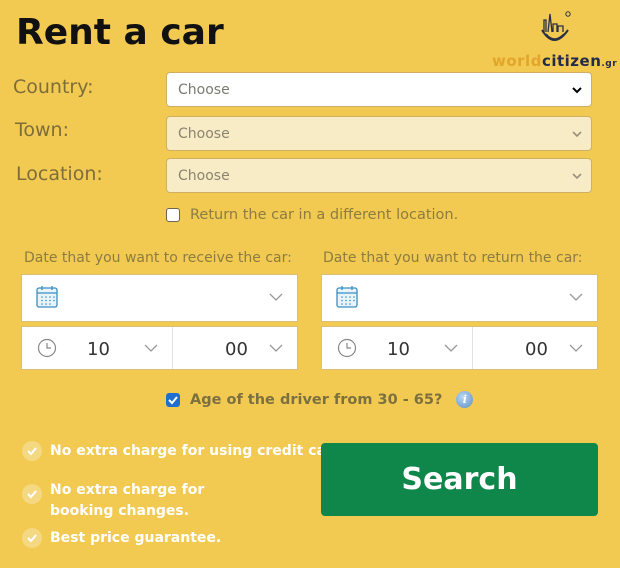  I want to click on perk-item: No extra charge for using credit card., so click(185, 451).